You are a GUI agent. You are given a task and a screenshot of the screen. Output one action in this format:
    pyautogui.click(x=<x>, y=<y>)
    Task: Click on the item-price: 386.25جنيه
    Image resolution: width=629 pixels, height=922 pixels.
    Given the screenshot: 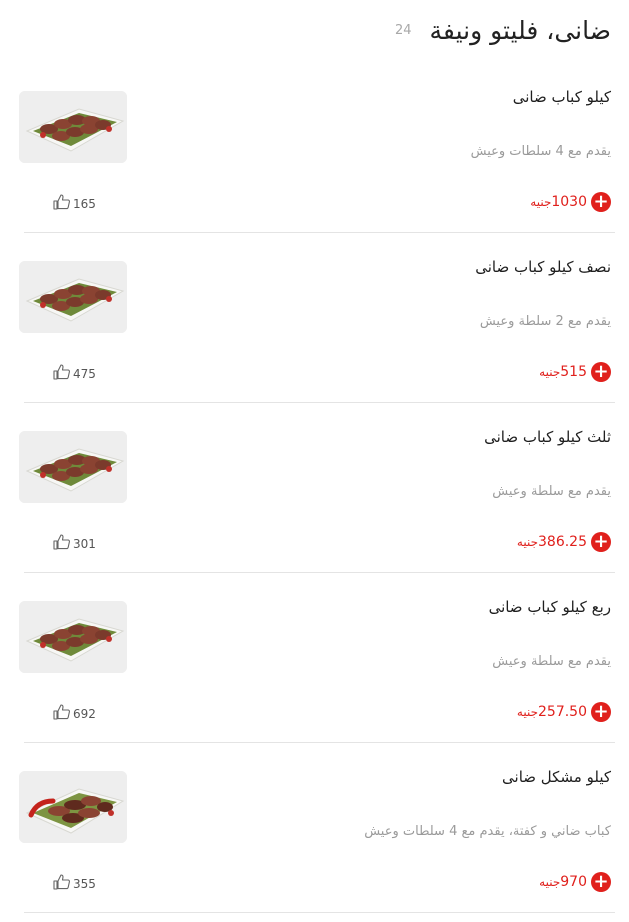 What is the action you would take?
    pyautogui.click(x=551, y=542)
    